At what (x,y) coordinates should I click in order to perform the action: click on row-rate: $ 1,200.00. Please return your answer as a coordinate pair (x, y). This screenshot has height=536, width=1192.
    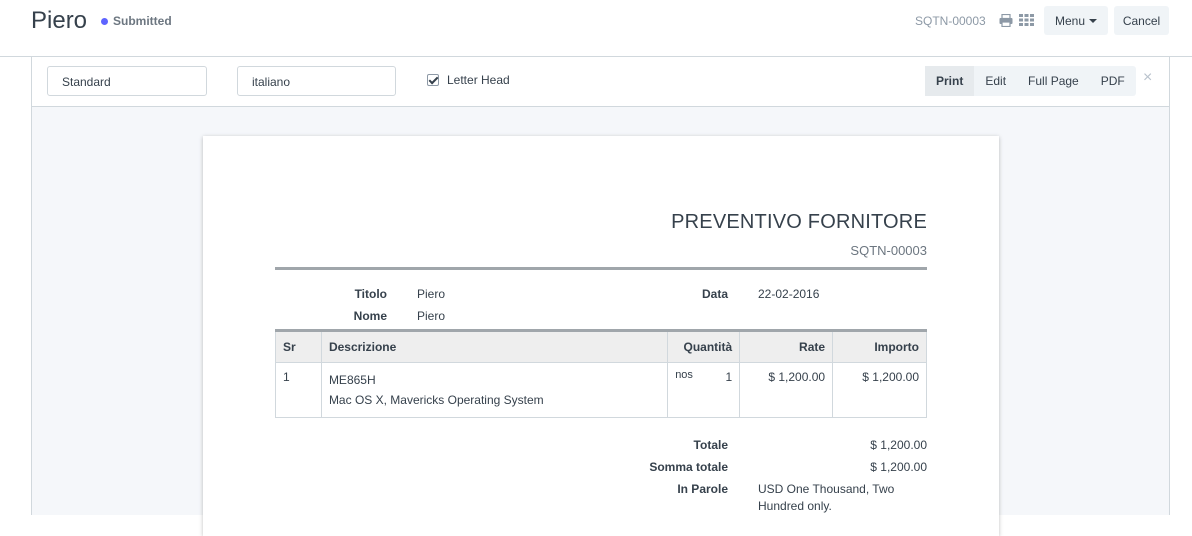
    Looking at the image, I should click on (786, 390).